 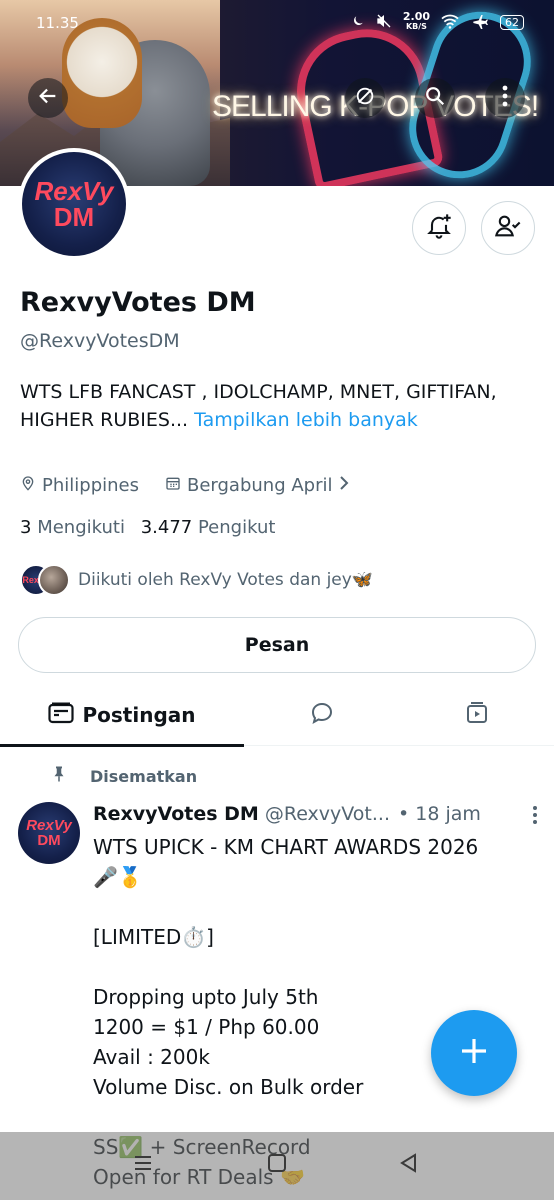 I want to click on arrow-left-icon, so click(x=48, y=98).